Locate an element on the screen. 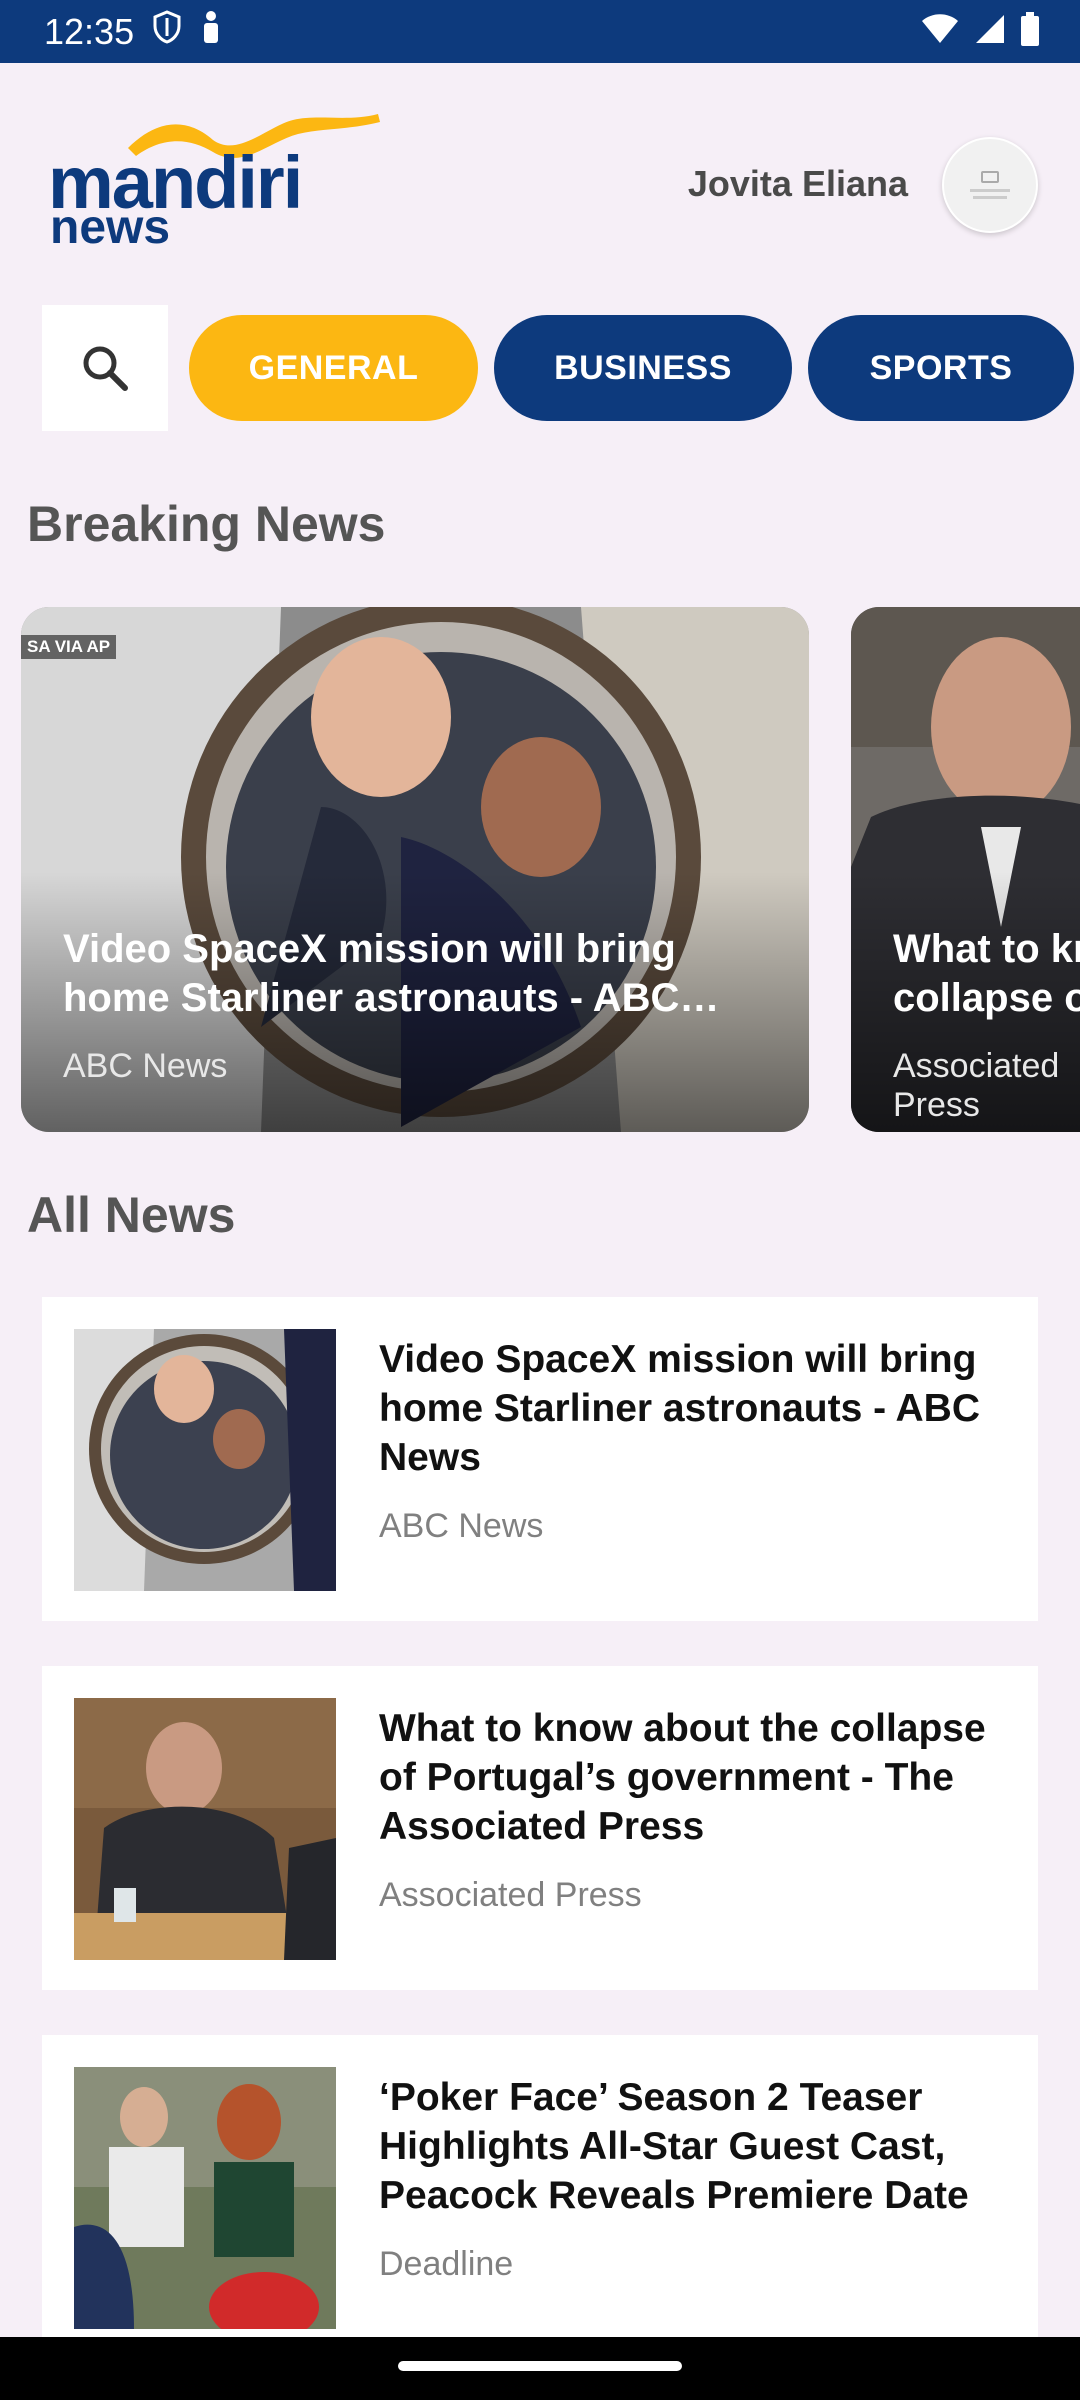 The image size is (1080, 2400). search-button is located at coordinates (105, 368).